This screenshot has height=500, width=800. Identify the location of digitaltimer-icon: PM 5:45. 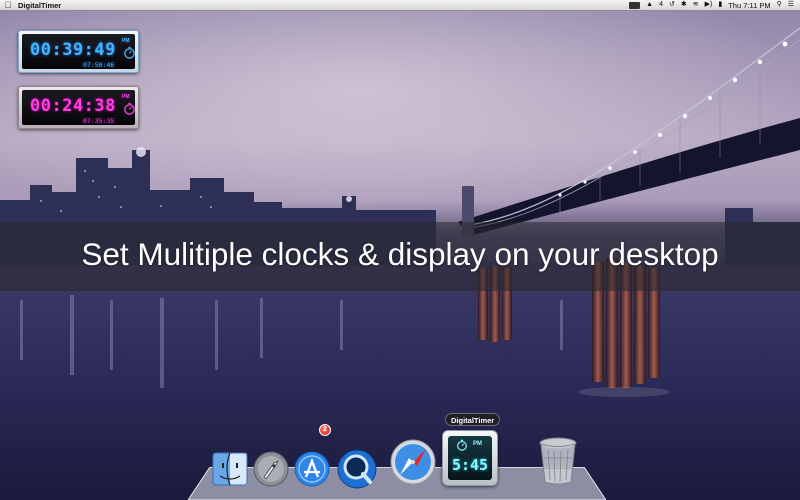
(470, 458).